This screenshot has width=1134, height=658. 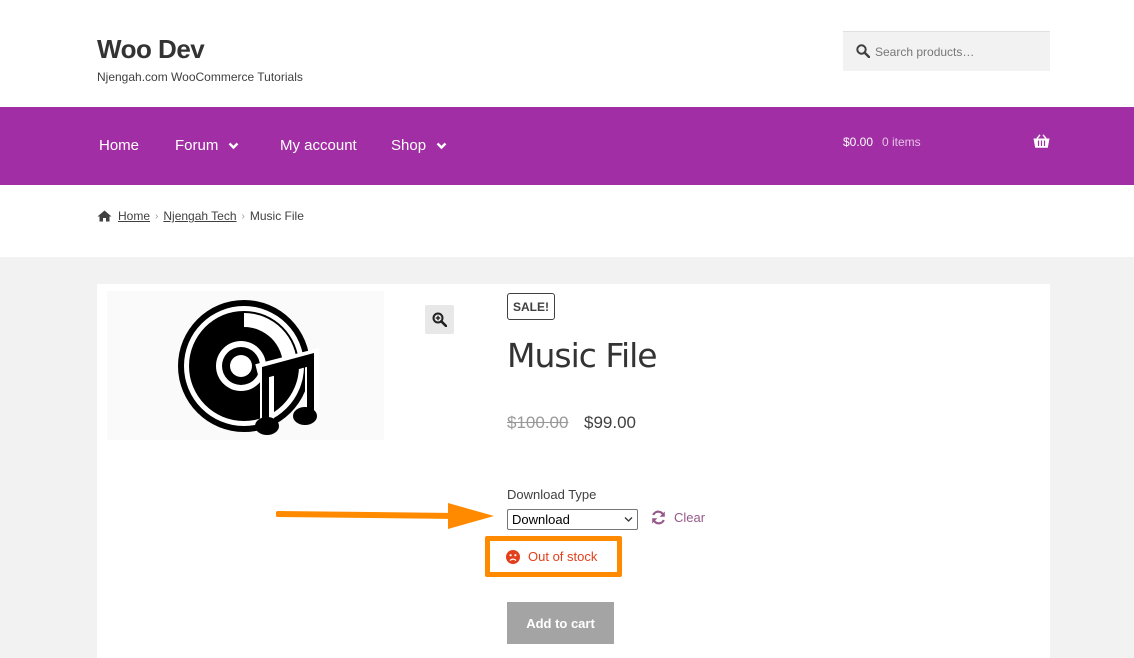 What do you see at coordinates (385, 516) in the screenshot?
I see `annotation-arrow` at bounding box center [385, 516].